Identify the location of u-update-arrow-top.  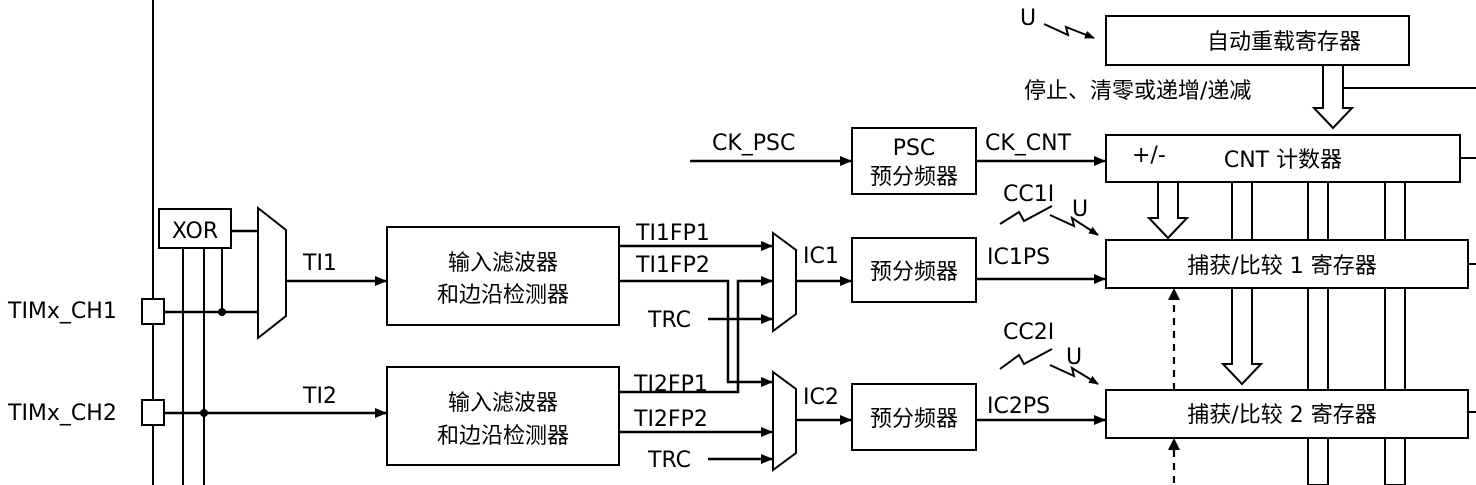
(1069, 31).